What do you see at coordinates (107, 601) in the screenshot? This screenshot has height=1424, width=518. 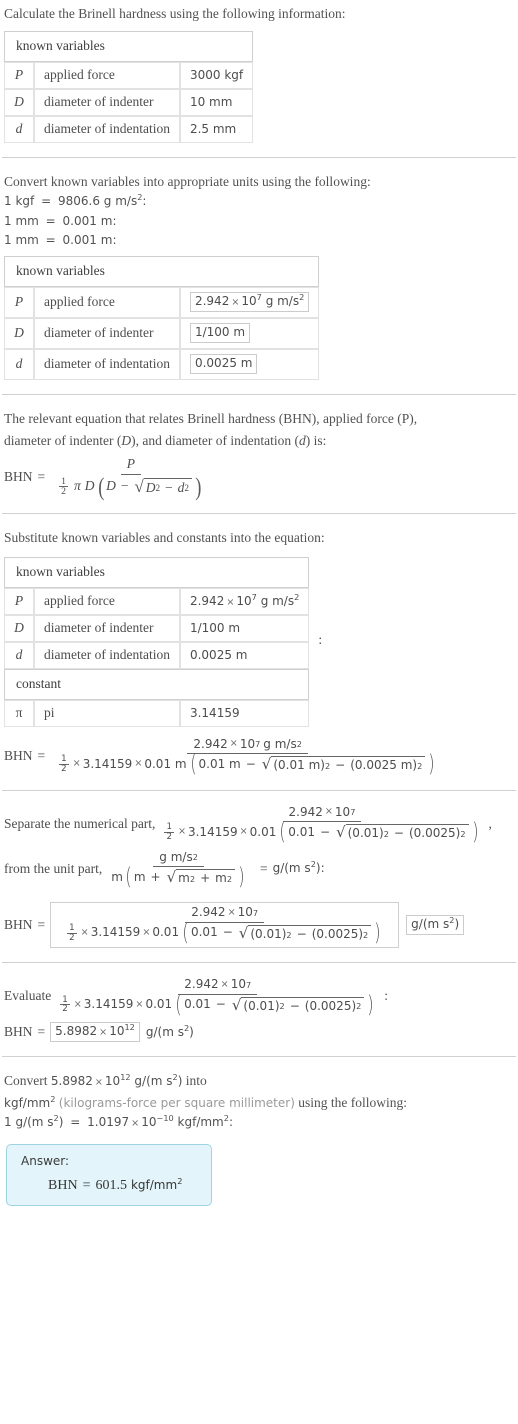 I see `row-name: applied force` at bounding box center [107, 601].